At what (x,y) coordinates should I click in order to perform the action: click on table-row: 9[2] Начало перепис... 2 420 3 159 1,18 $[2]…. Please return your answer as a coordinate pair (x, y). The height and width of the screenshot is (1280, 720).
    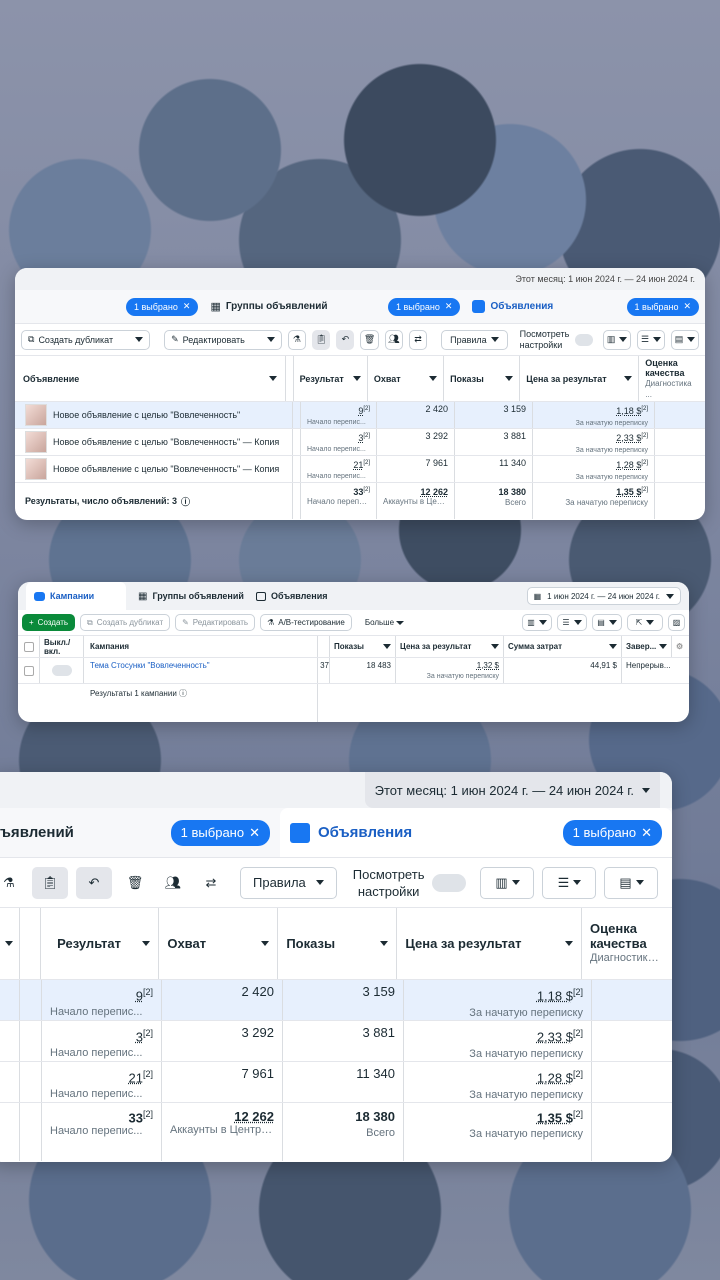
    Looking at the image, I should click on (336, 1000).